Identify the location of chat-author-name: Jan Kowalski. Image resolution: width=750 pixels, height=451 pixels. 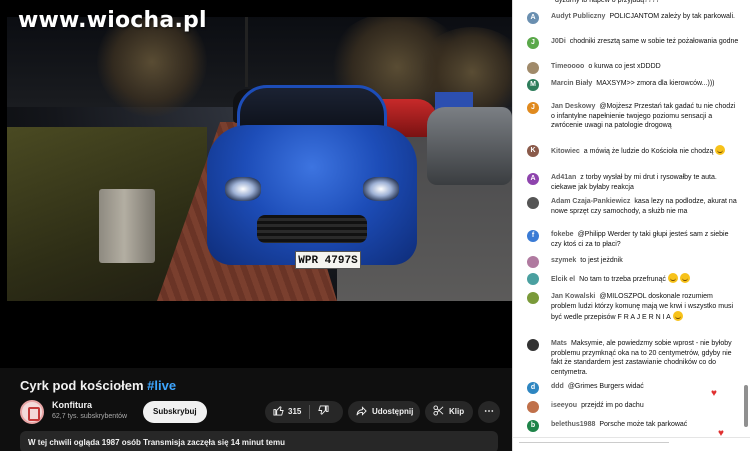
(573, 296).